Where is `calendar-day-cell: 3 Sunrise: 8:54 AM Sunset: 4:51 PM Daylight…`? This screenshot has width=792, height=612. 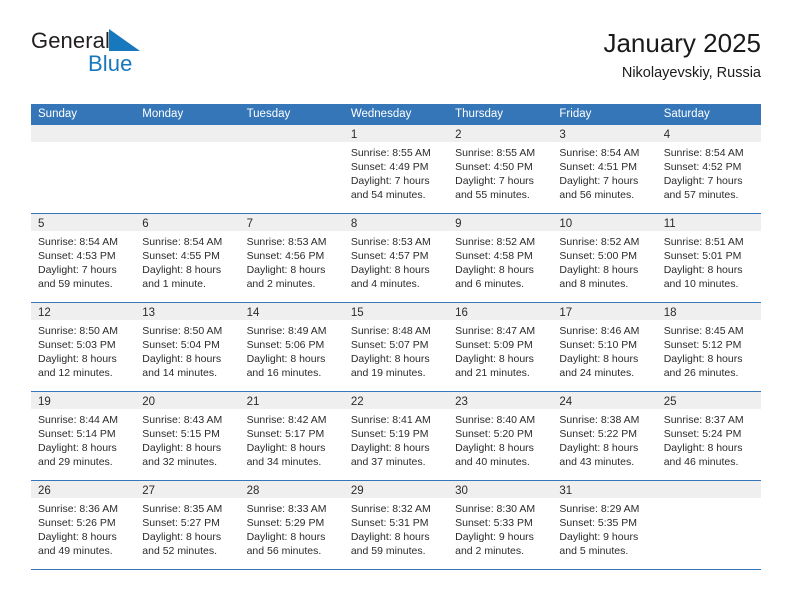
calendar-day-cell: 3 Sunrise: 8:54 AM Sunset: 4:51 PM Daylight… is located at coordinates (604, 169).